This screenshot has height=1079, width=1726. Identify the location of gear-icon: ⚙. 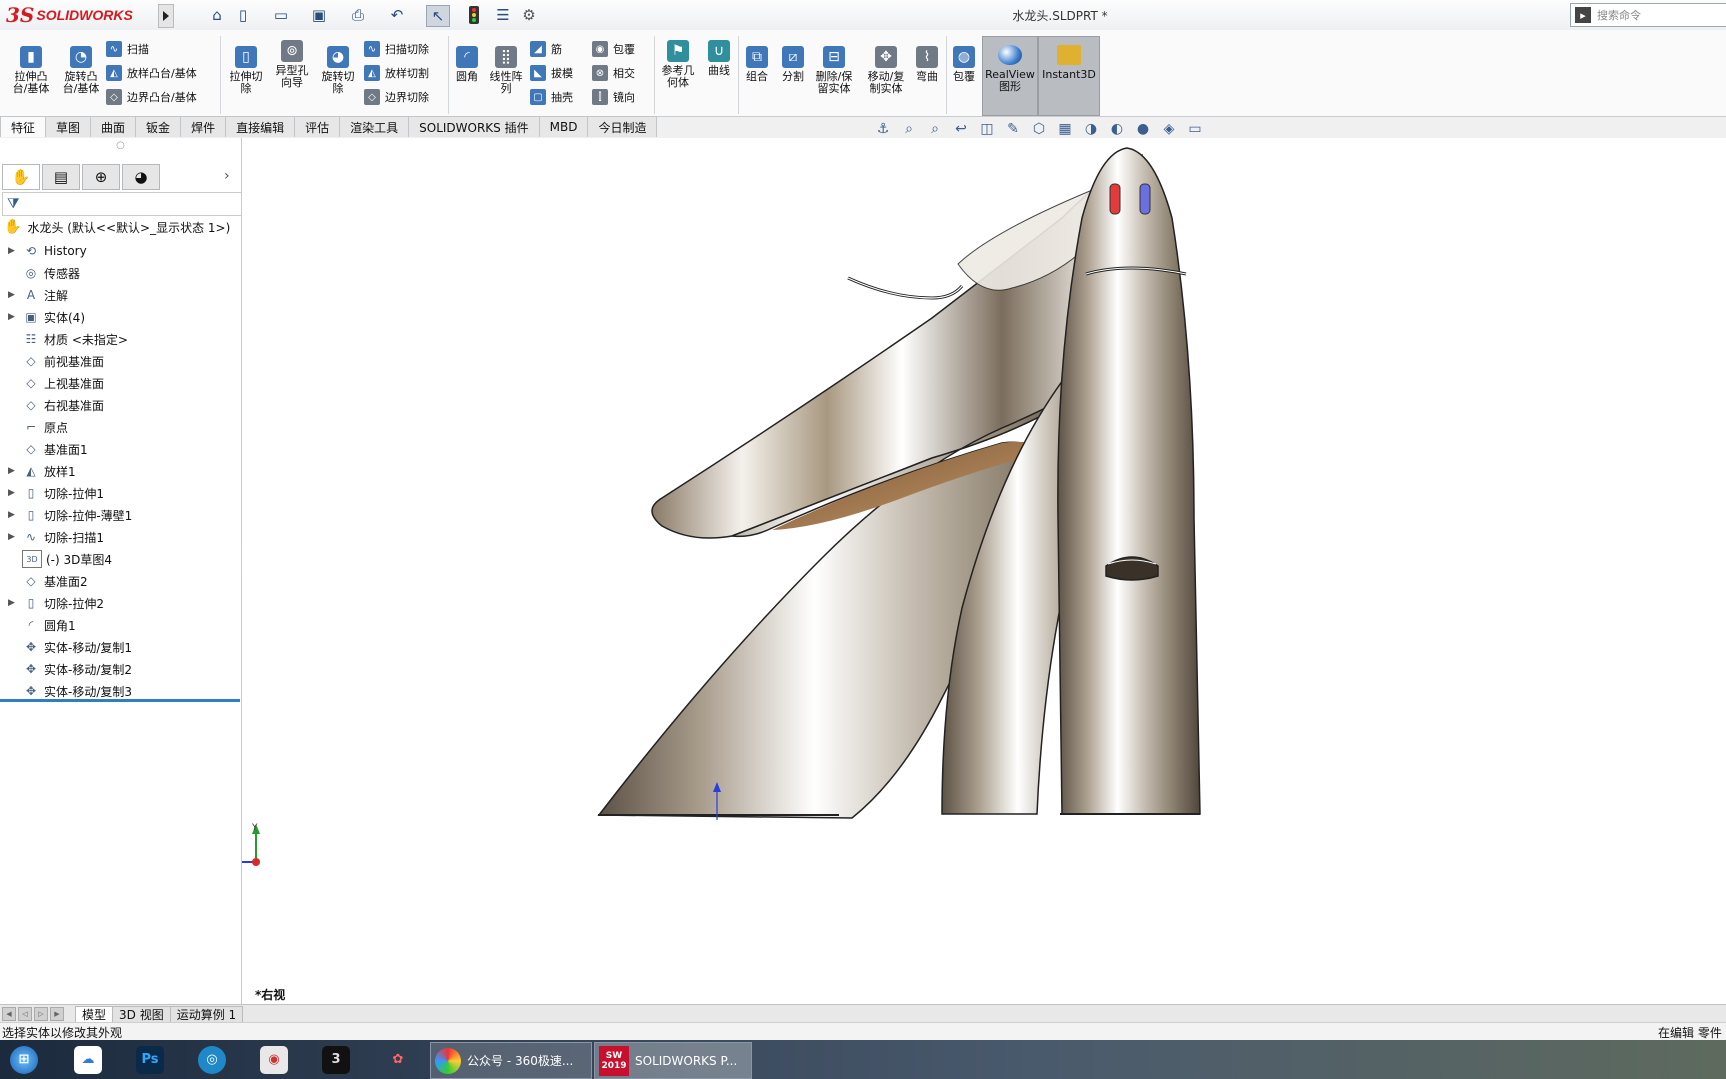
(529, 15).